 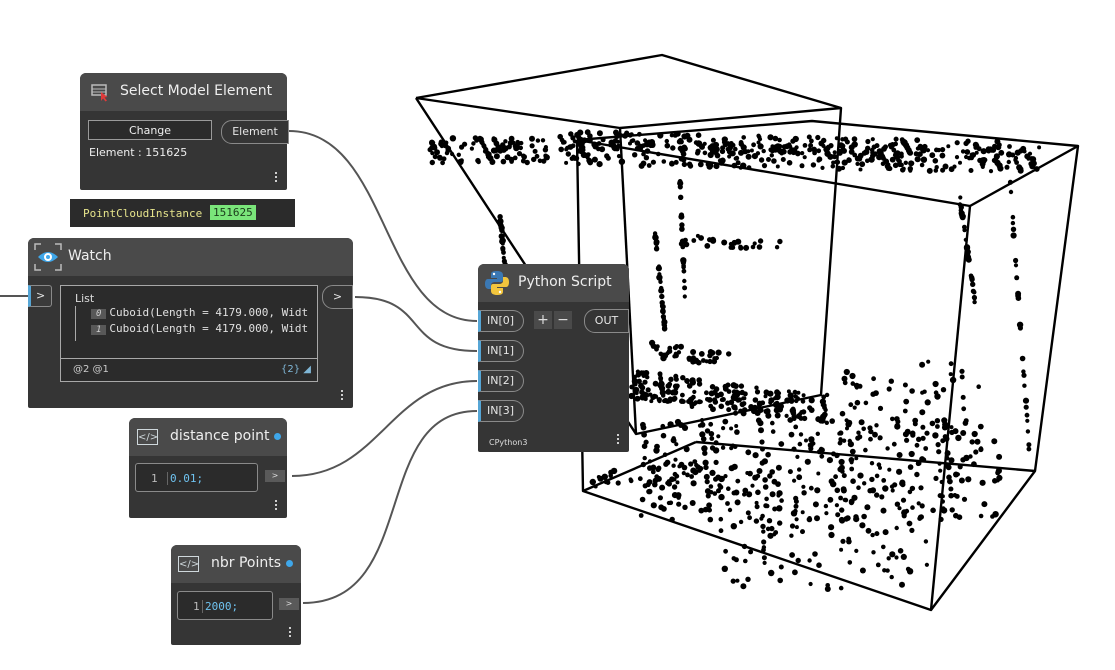 What do you see at coordinates (565, 282) in the screenshot?
I see `node-title: Python Script` at bounding box center [565, 282].